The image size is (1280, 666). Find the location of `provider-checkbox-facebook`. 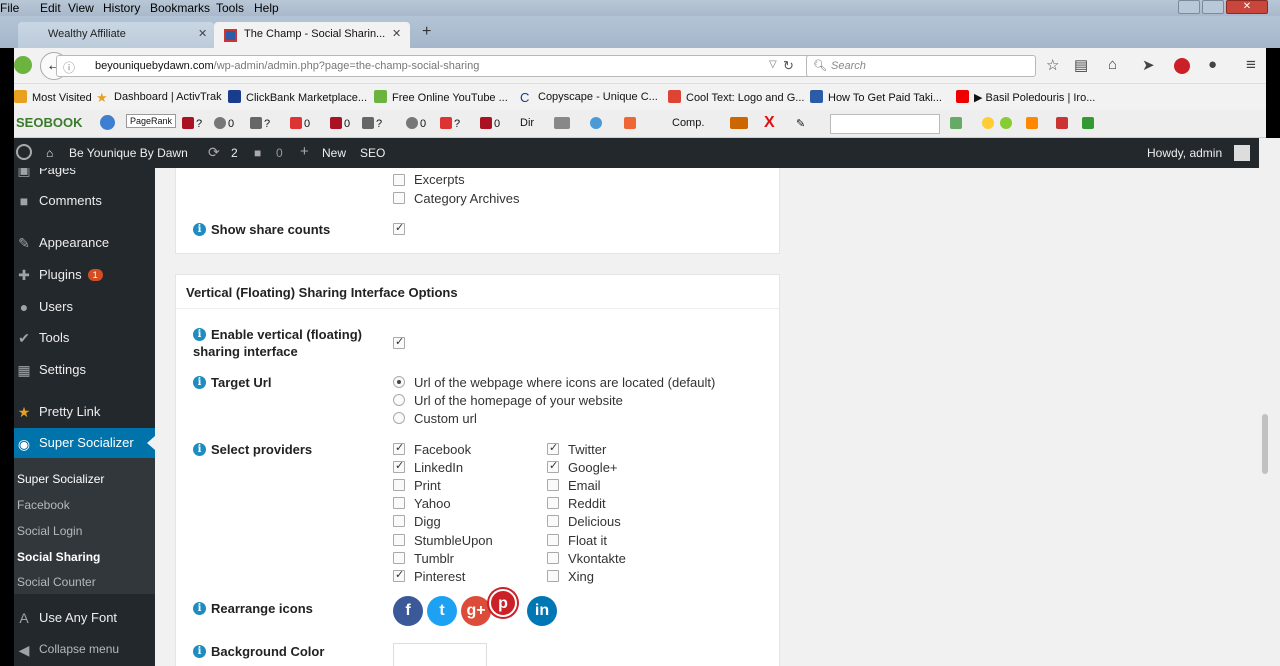

provider-checkbox-facebook is located at coordinates (399, 448).